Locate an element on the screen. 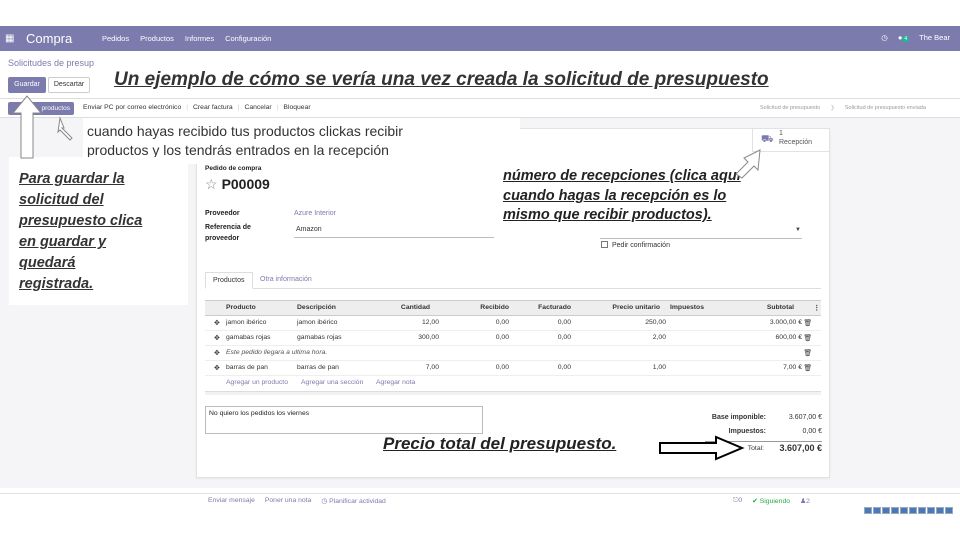 Image resolution: width=960 pixels, height=540 pixels. add-section-link: Agregar una sección is located at coordinates (332, 382).